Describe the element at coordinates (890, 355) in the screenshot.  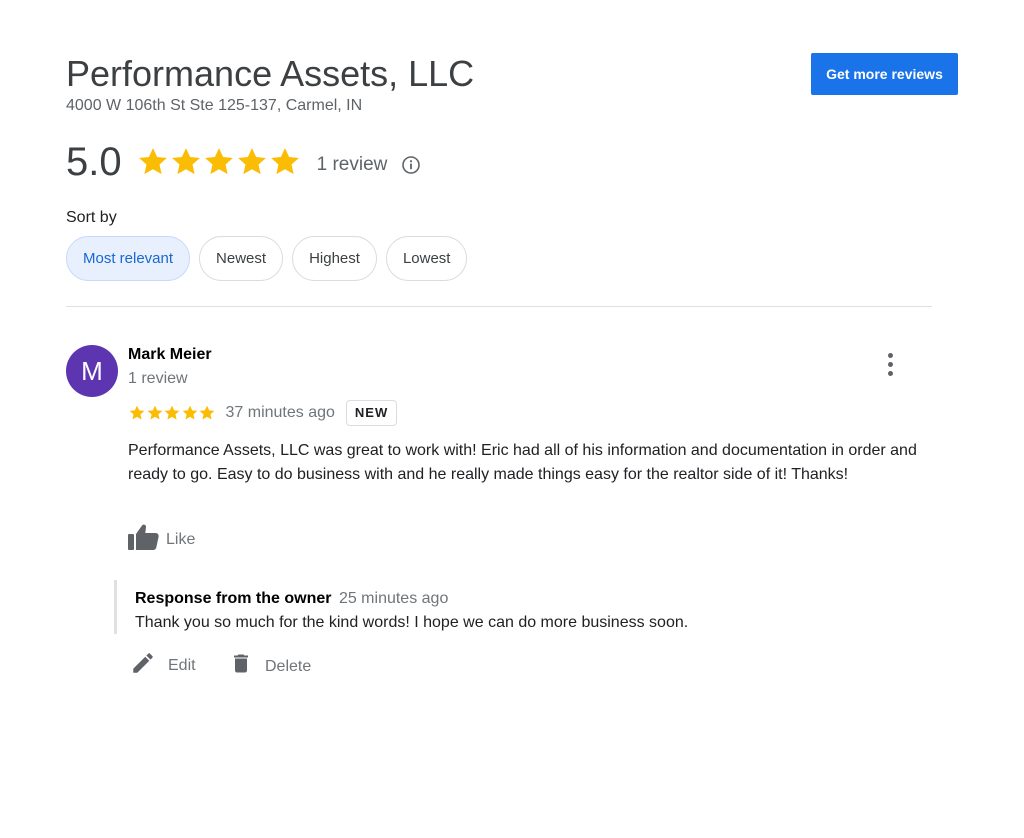
I see `more-vert-icon` at that location.